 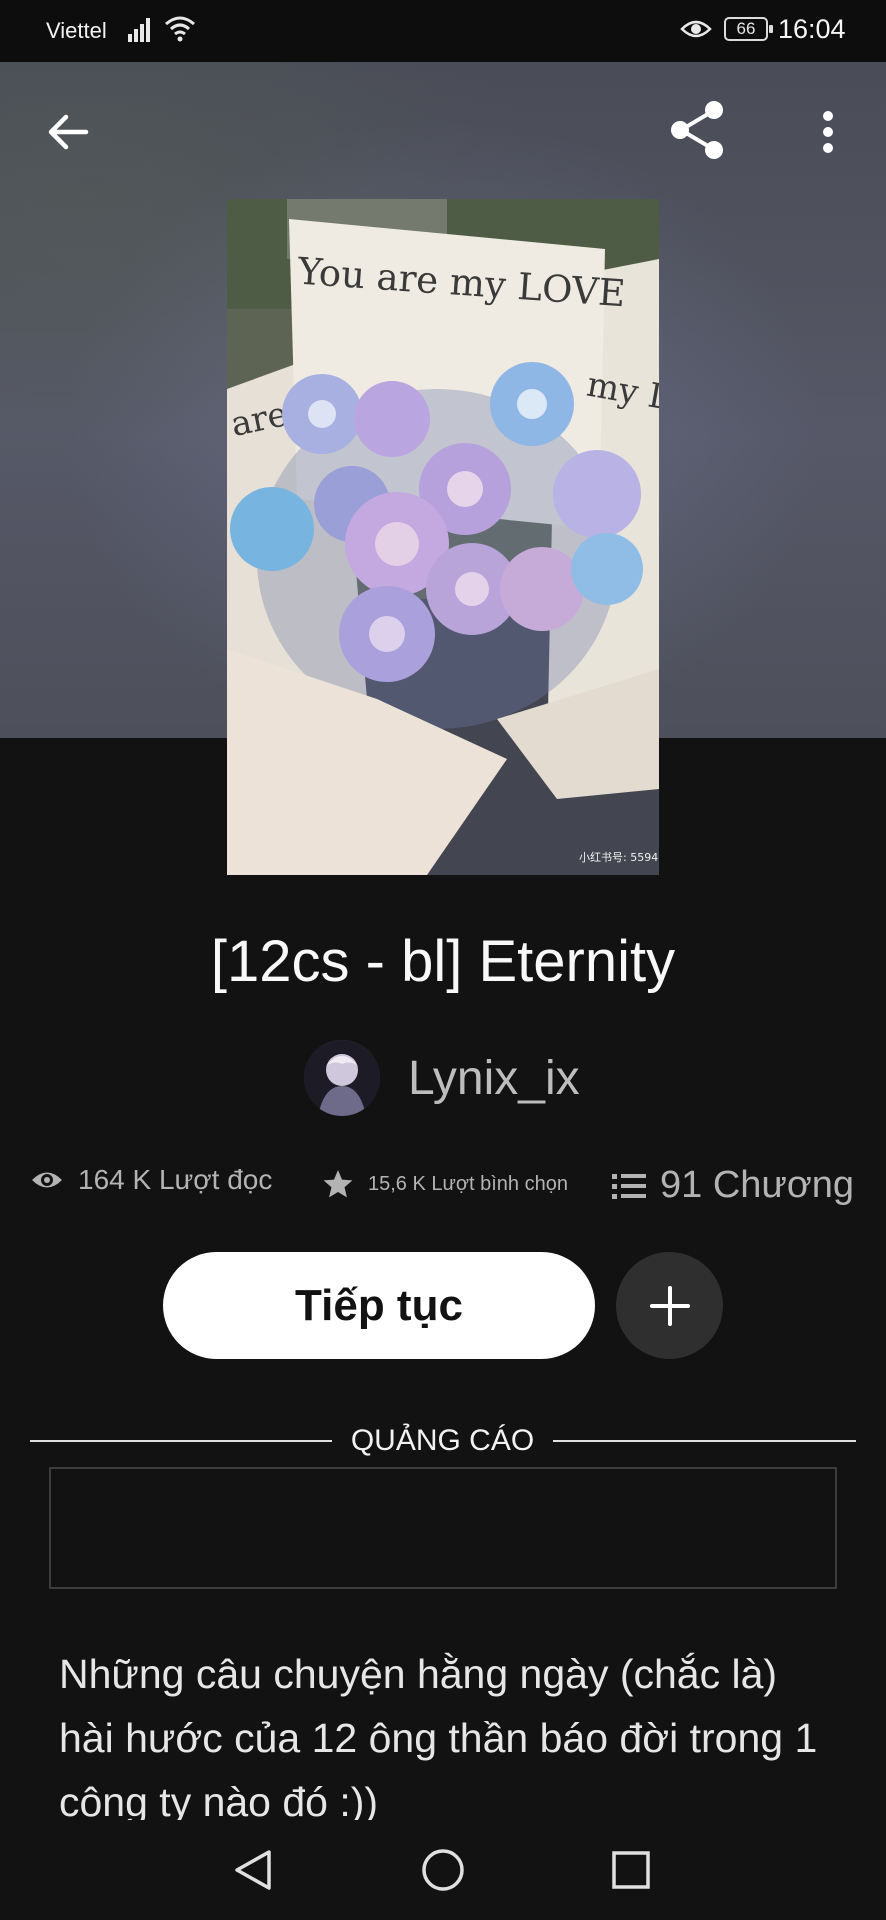 What do you see at coordinates (175, 1179) in the screenshot?
I see `reads-count: 164 K Lượt đọc` at bounding box center [175, 1179].